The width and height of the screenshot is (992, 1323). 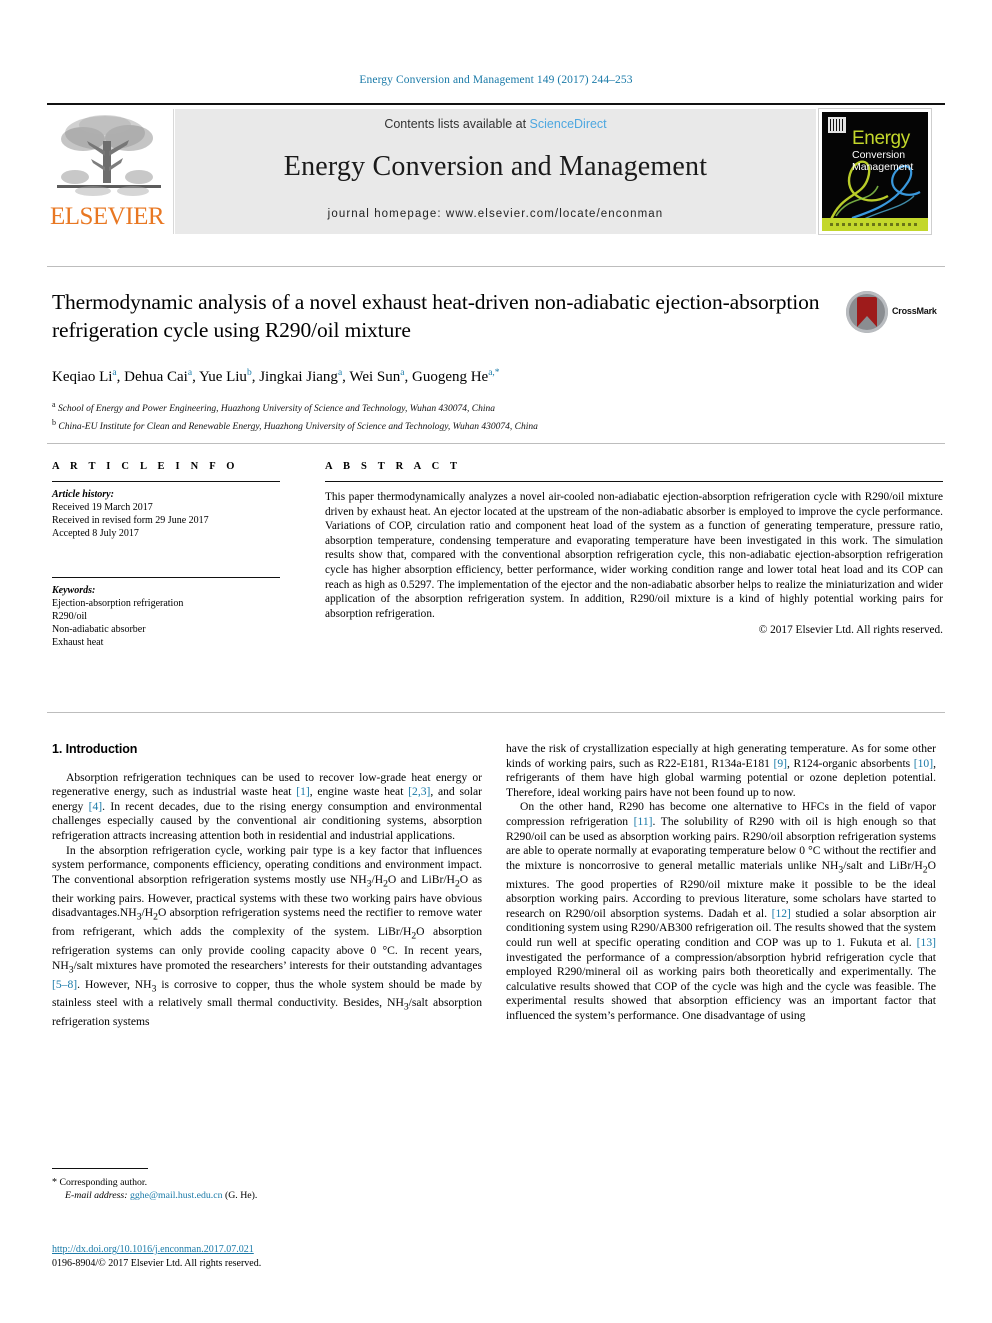 I want to click on crossmark-badge: CrossMark, so click(x=894, y=314).